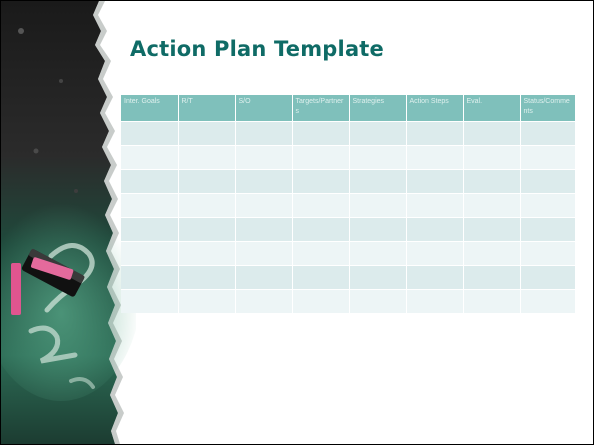  Describe the element at coordinates (257, 49) in the screenshot. I see `page-title: Action Plan Template` at that location.